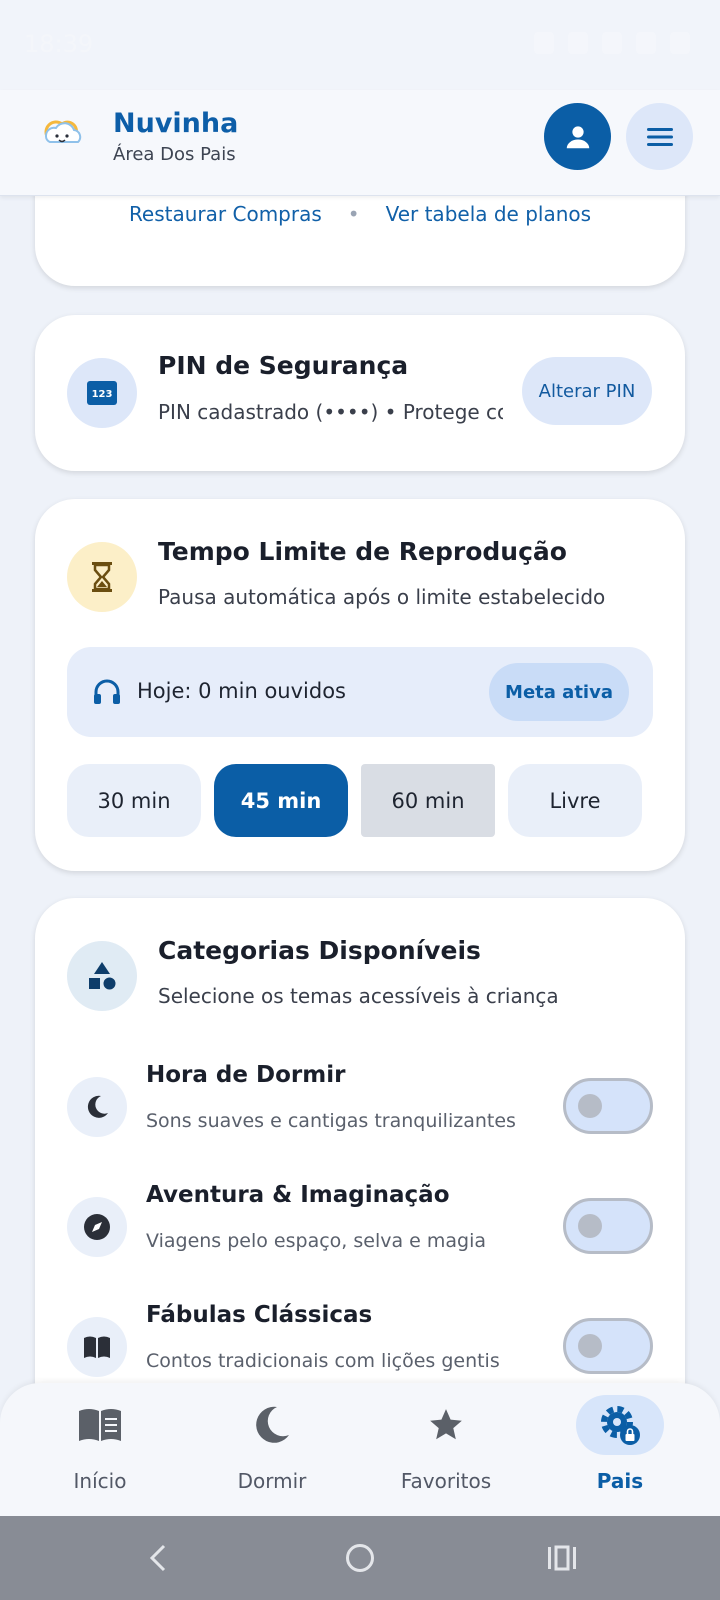 Image resolution: width=720 pixels, height=1600 pixels. I want to click on nav-item-sleep: Dormir, so click(272, 1449).